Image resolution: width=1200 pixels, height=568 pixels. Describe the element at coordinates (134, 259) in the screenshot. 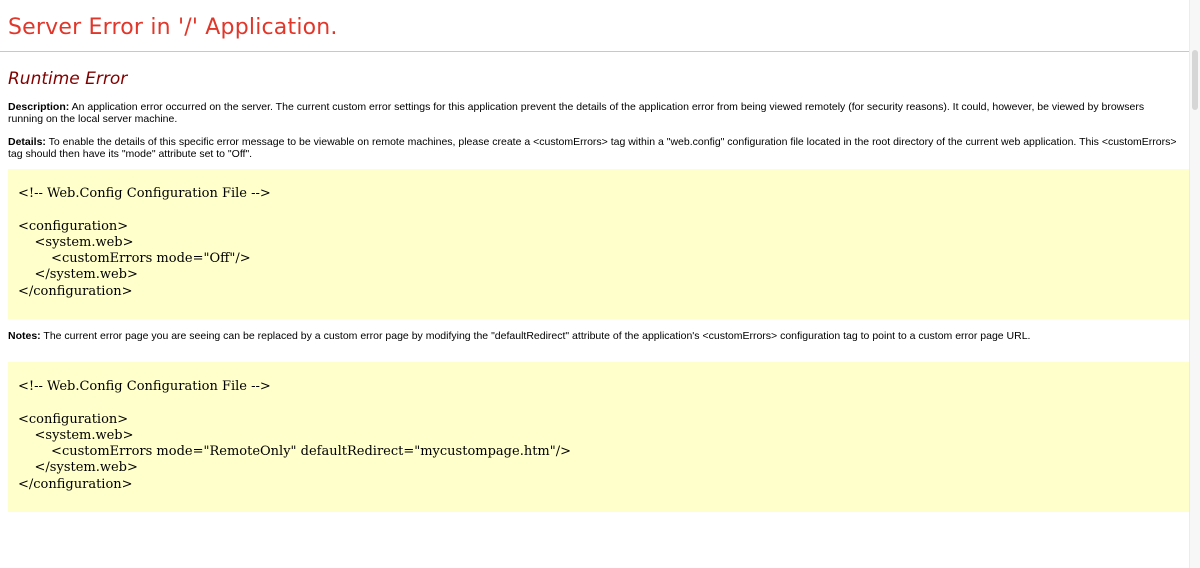

I see `code-line: <customErrors mode="Off"/>` at that location.